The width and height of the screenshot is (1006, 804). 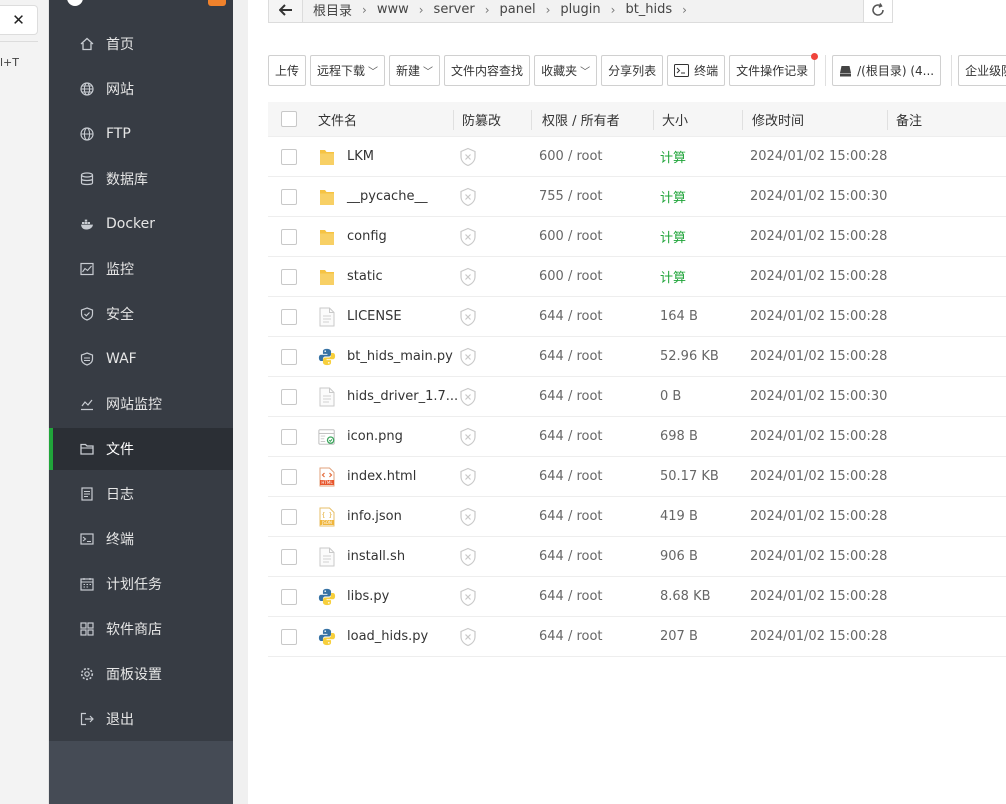 What do you see at coordinates (637, 237) in the screenshot?
I see `table-row: config 600 / root 计算 2024/01/02 15:00:28` at bounding box center [637, 237].